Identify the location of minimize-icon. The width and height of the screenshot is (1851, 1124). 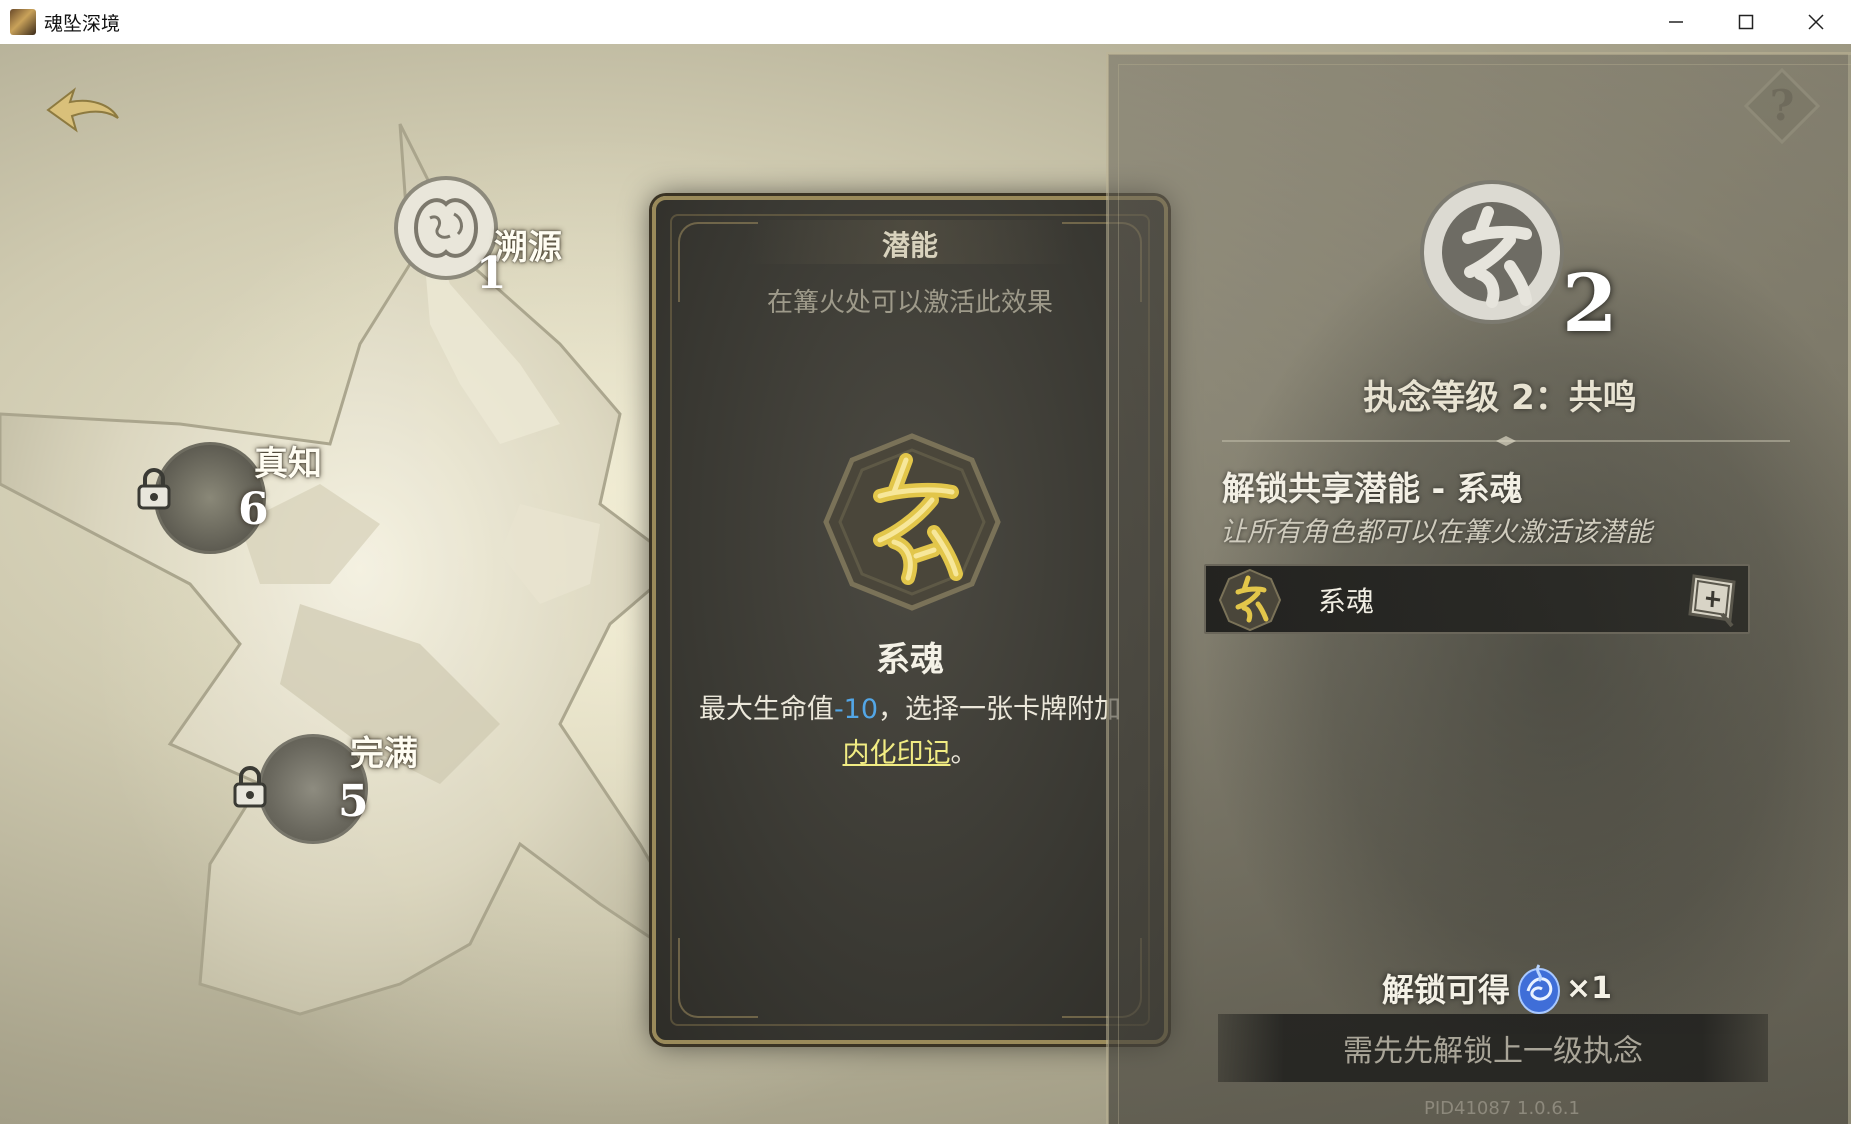
(1676, 22).